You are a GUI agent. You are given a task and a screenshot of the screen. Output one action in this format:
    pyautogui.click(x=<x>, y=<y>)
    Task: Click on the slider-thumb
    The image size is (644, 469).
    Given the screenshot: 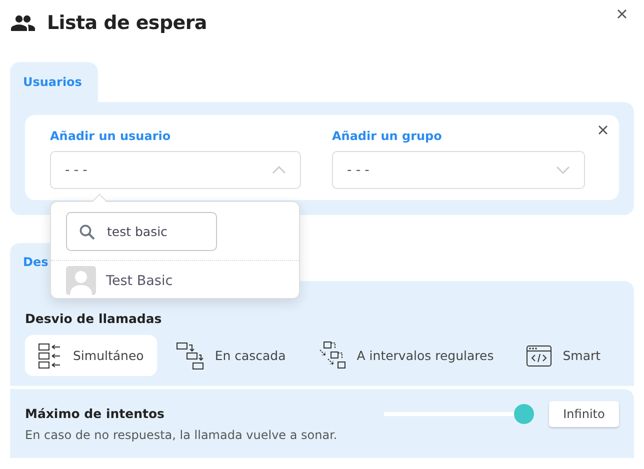 What is the action you would take?
    pyautogui.click(x=524, y=414)
    